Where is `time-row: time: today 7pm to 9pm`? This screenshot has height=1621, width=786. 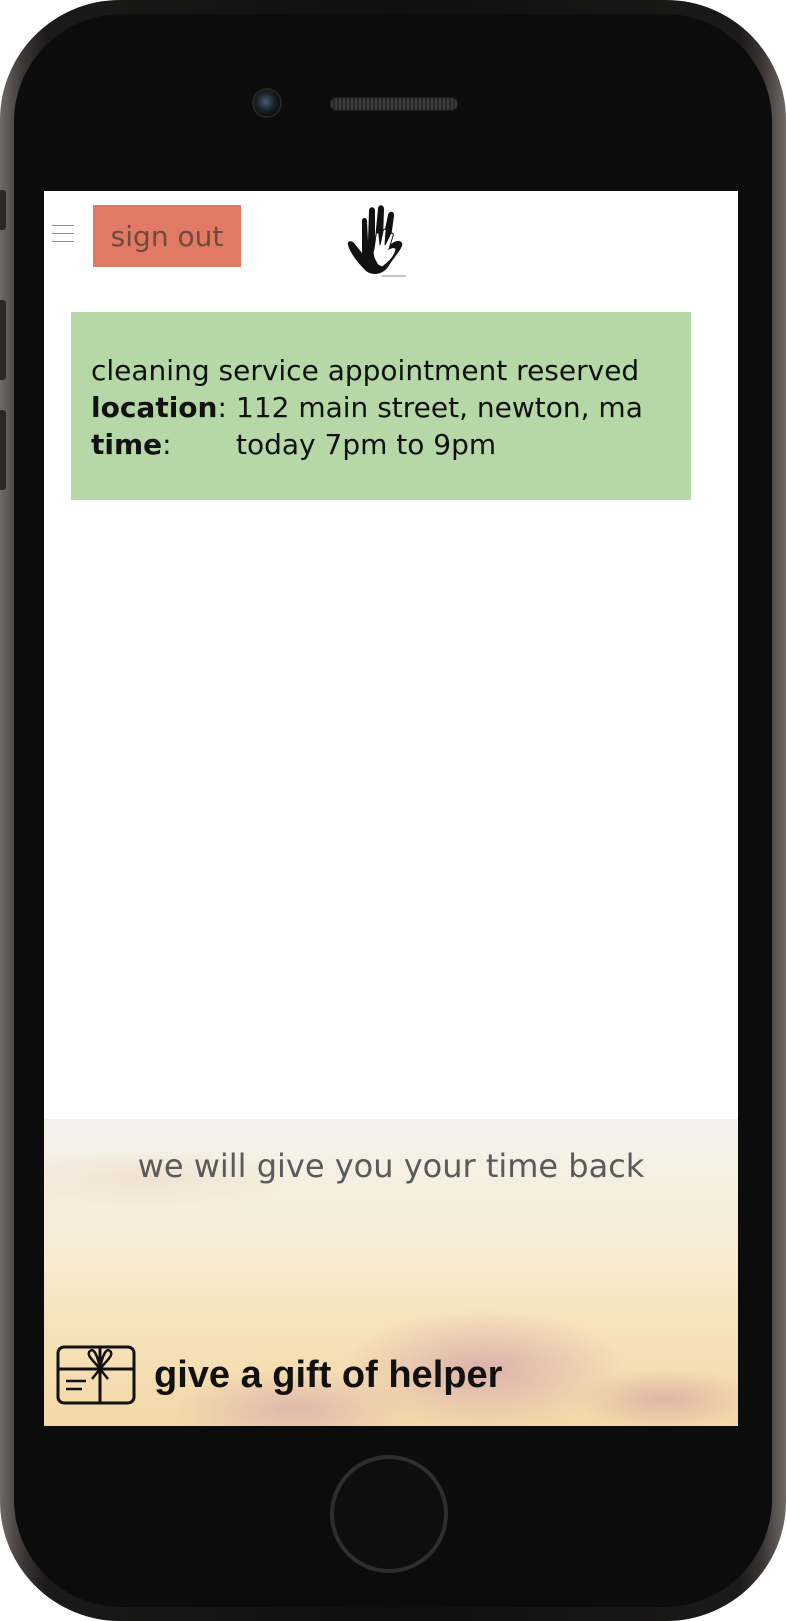
time-row: time: today 7pm to 9pm is located at coordinates (294, 444).